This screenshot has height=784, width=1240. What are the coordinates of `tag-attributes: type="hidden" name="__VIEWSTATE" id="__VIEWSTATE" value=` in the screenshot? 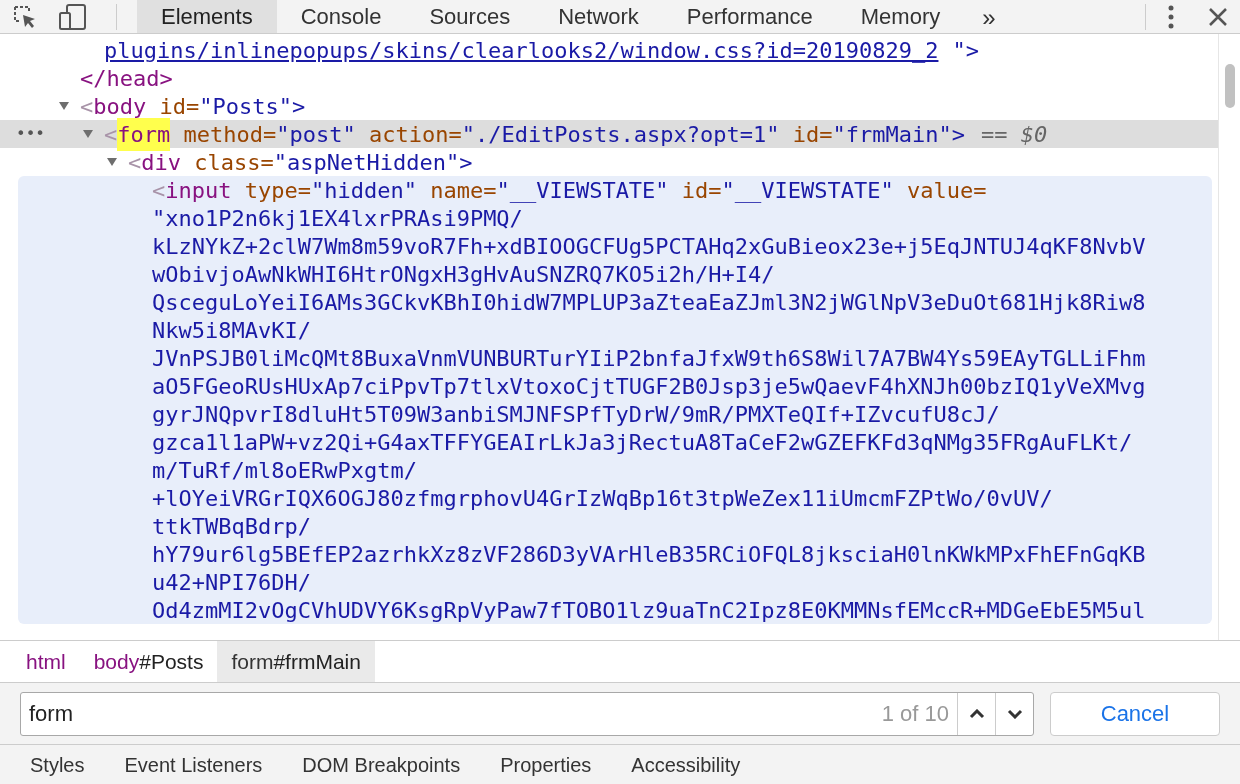 It's located at (615, 190).